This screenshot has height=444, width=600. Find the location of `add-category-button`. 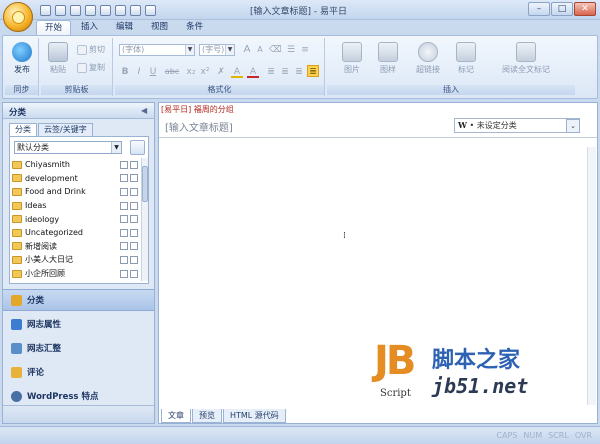

add-category-button is located at coordinates (137, 147).